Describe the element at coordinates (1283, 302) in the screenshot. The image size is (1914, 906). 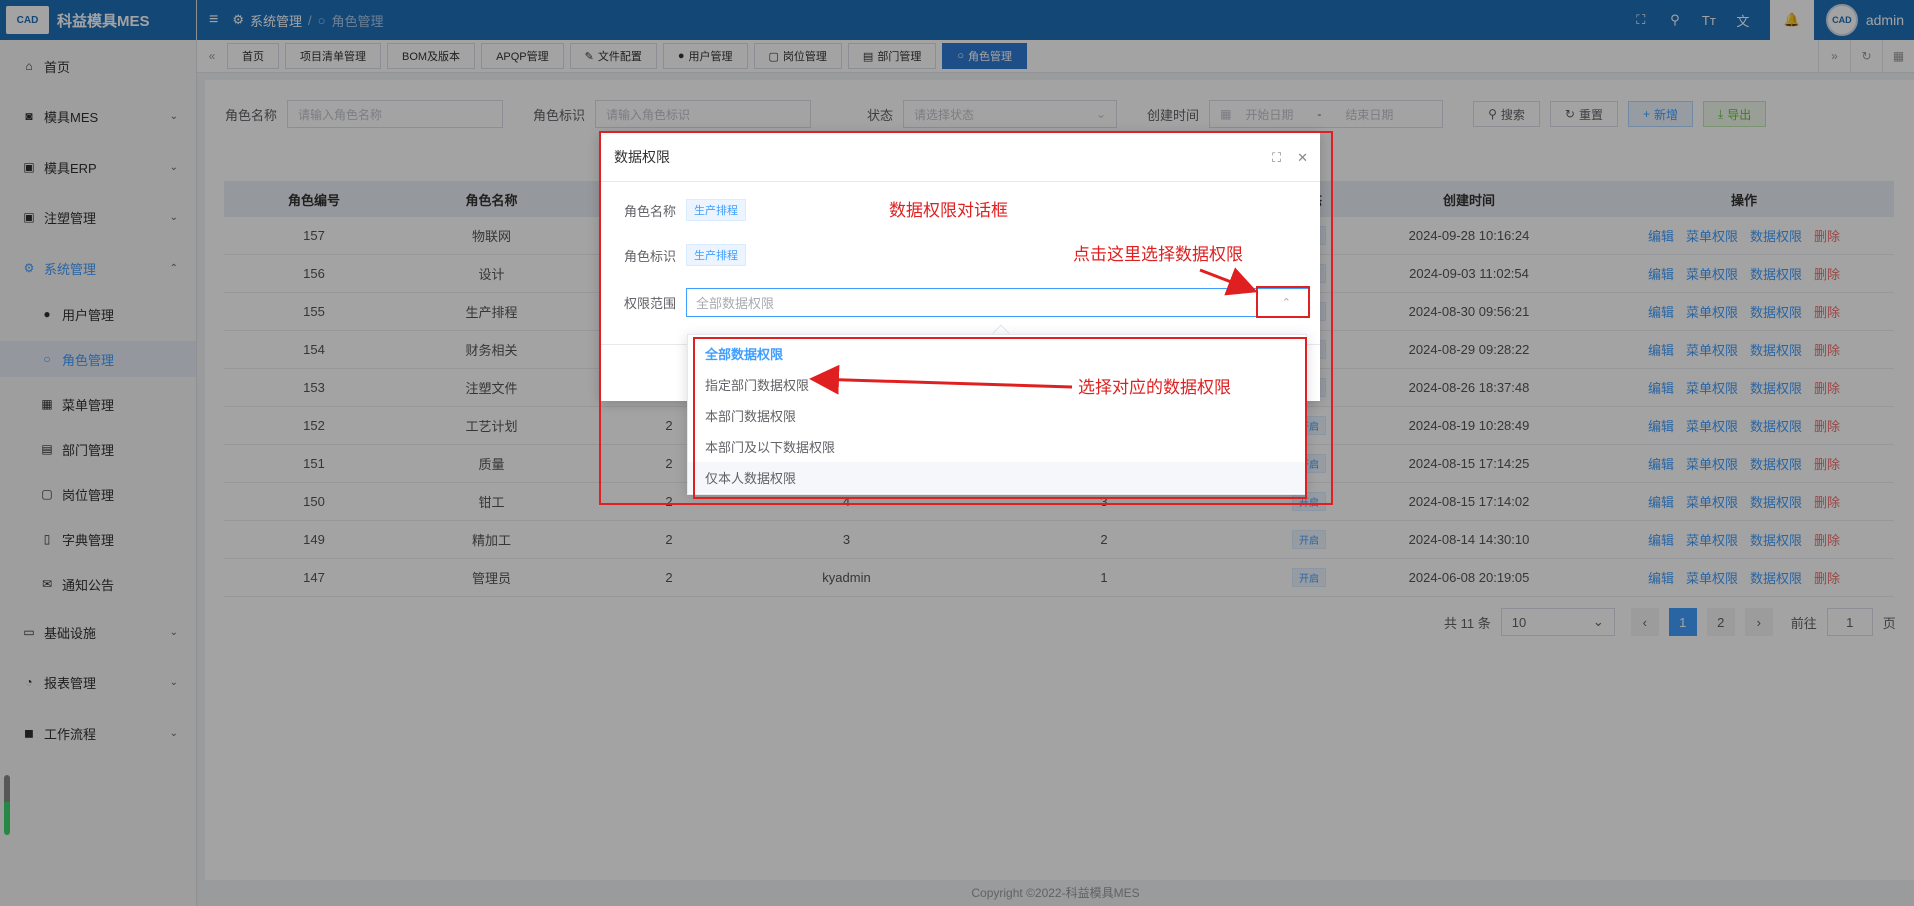
I see `annotation-select-box` at that location.